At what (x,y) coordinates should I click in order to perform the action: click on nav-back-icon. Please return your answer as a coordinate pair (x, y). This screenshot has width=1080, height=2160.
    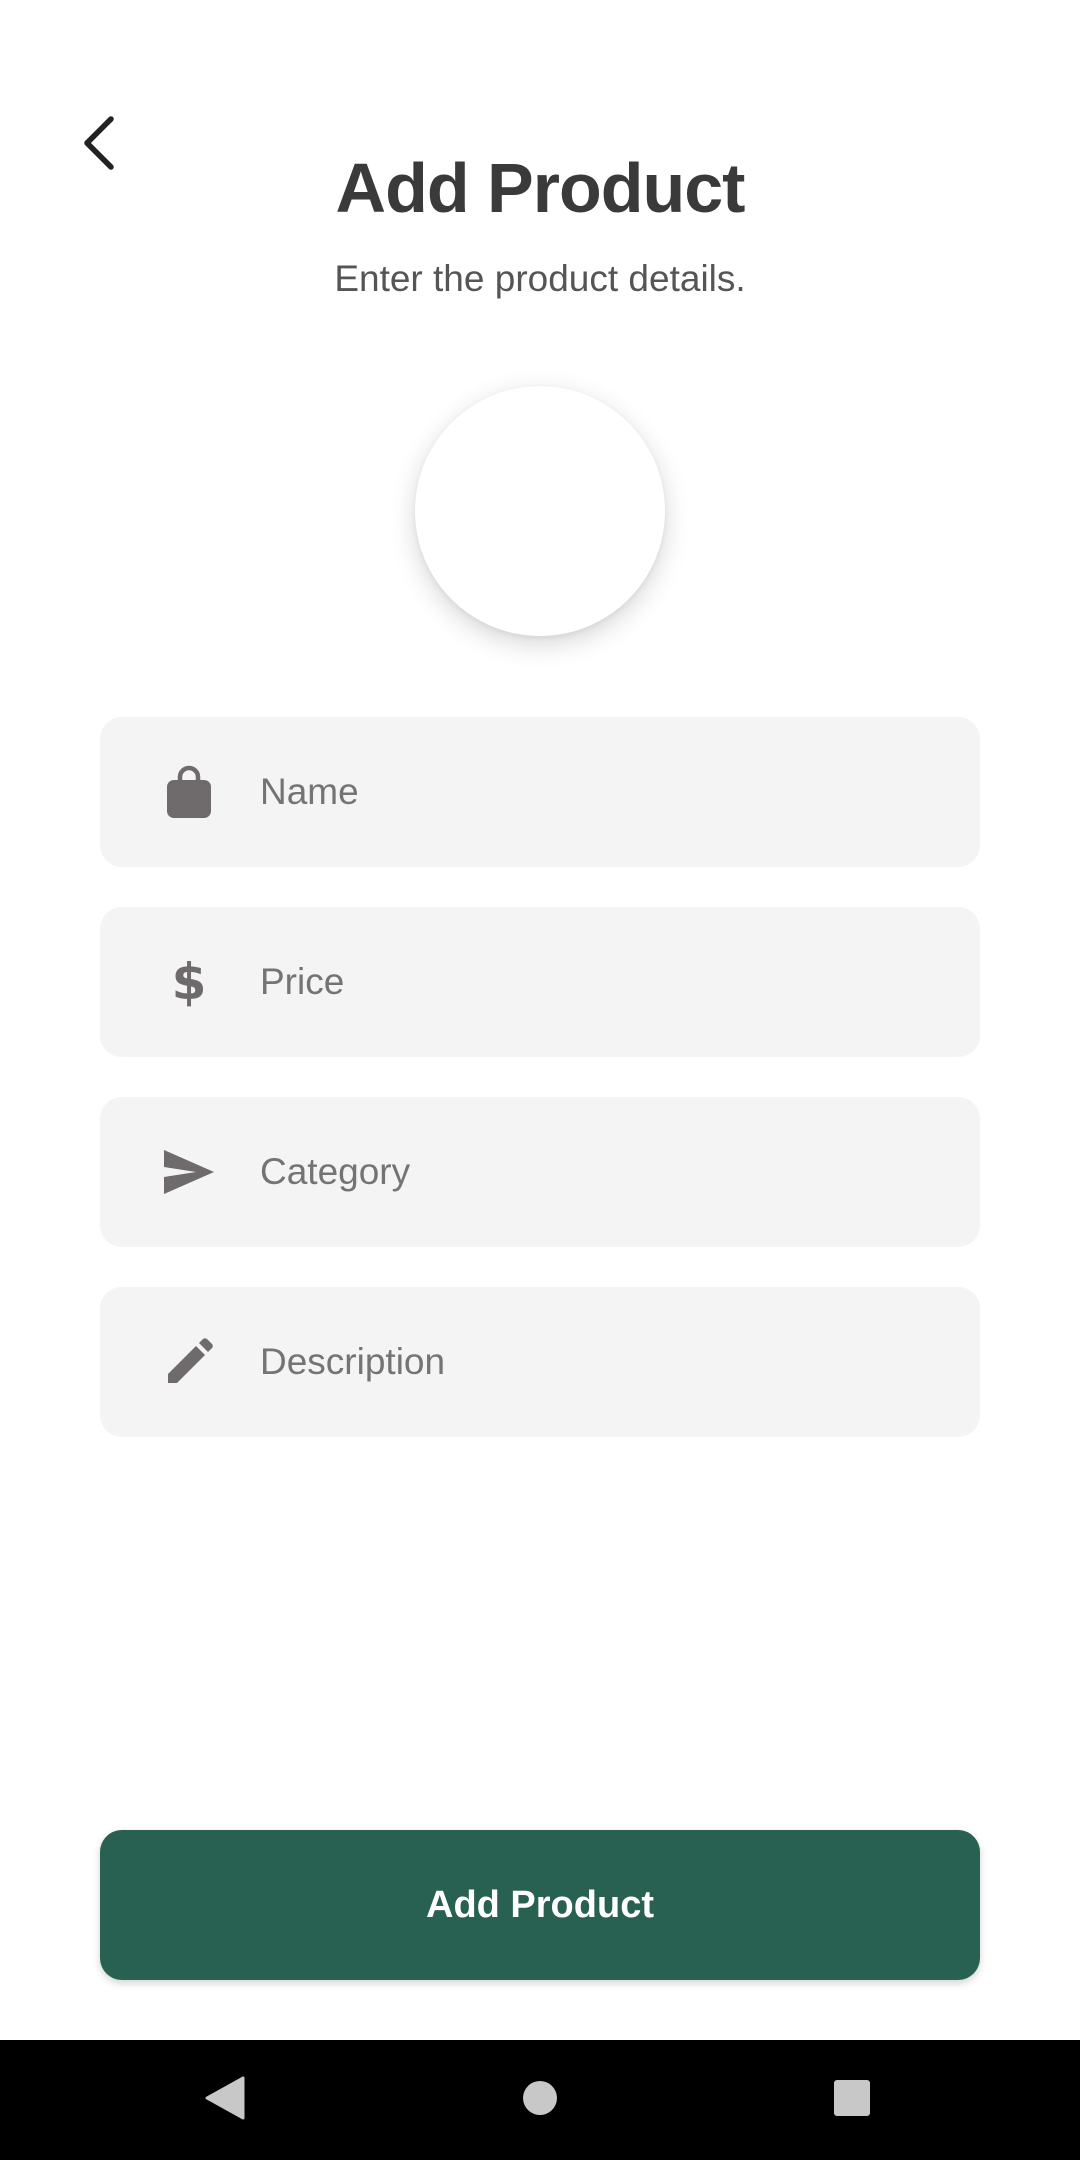
    Looking at the image, I should click on (225, 2100).